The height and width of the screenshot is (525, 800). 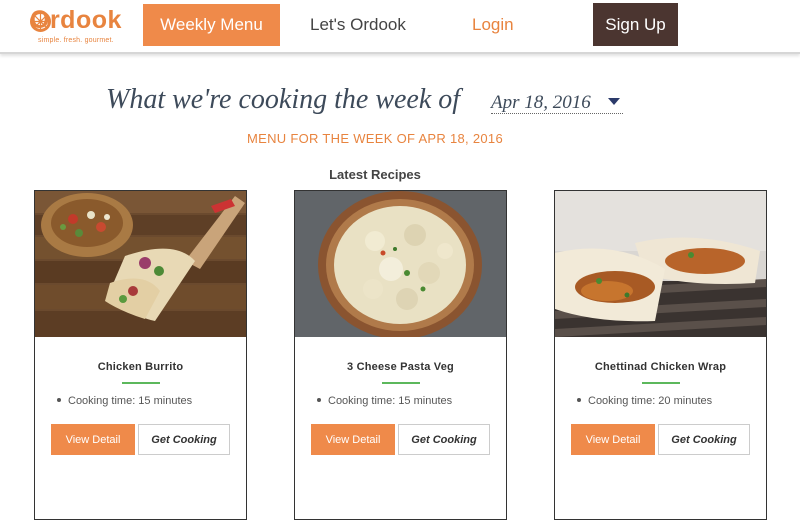 What do you see at coordinates (614, 101) in the screenshot?
I see `caret-down-icon` at bounding box center [614, 101].